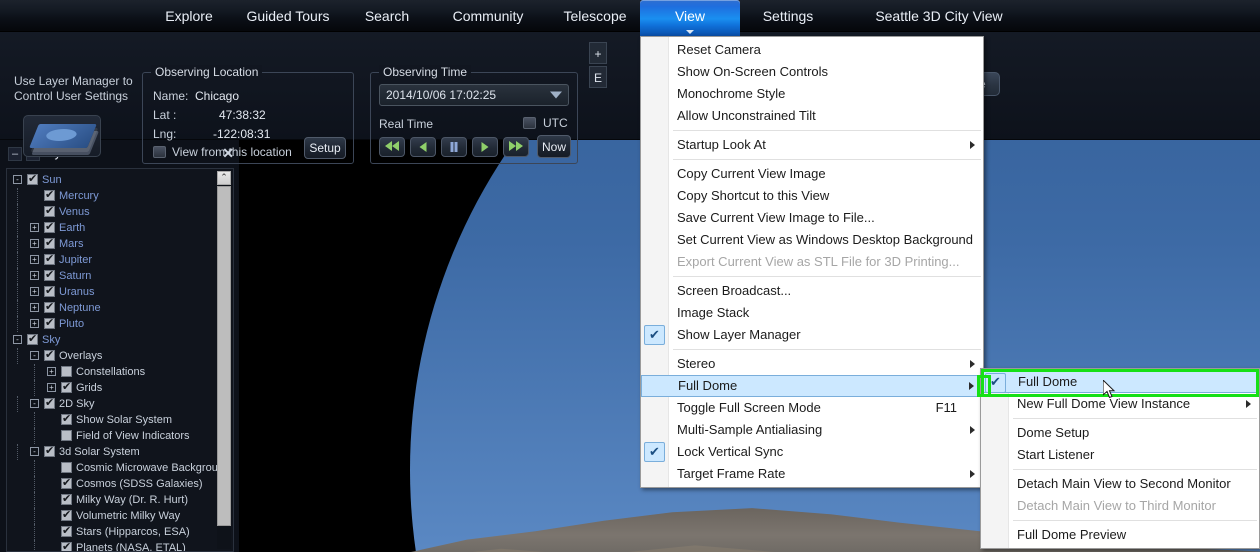 This screenshot has width=1260, height=552. I want to click on layer-collapse-button: –, so click(15, 154).